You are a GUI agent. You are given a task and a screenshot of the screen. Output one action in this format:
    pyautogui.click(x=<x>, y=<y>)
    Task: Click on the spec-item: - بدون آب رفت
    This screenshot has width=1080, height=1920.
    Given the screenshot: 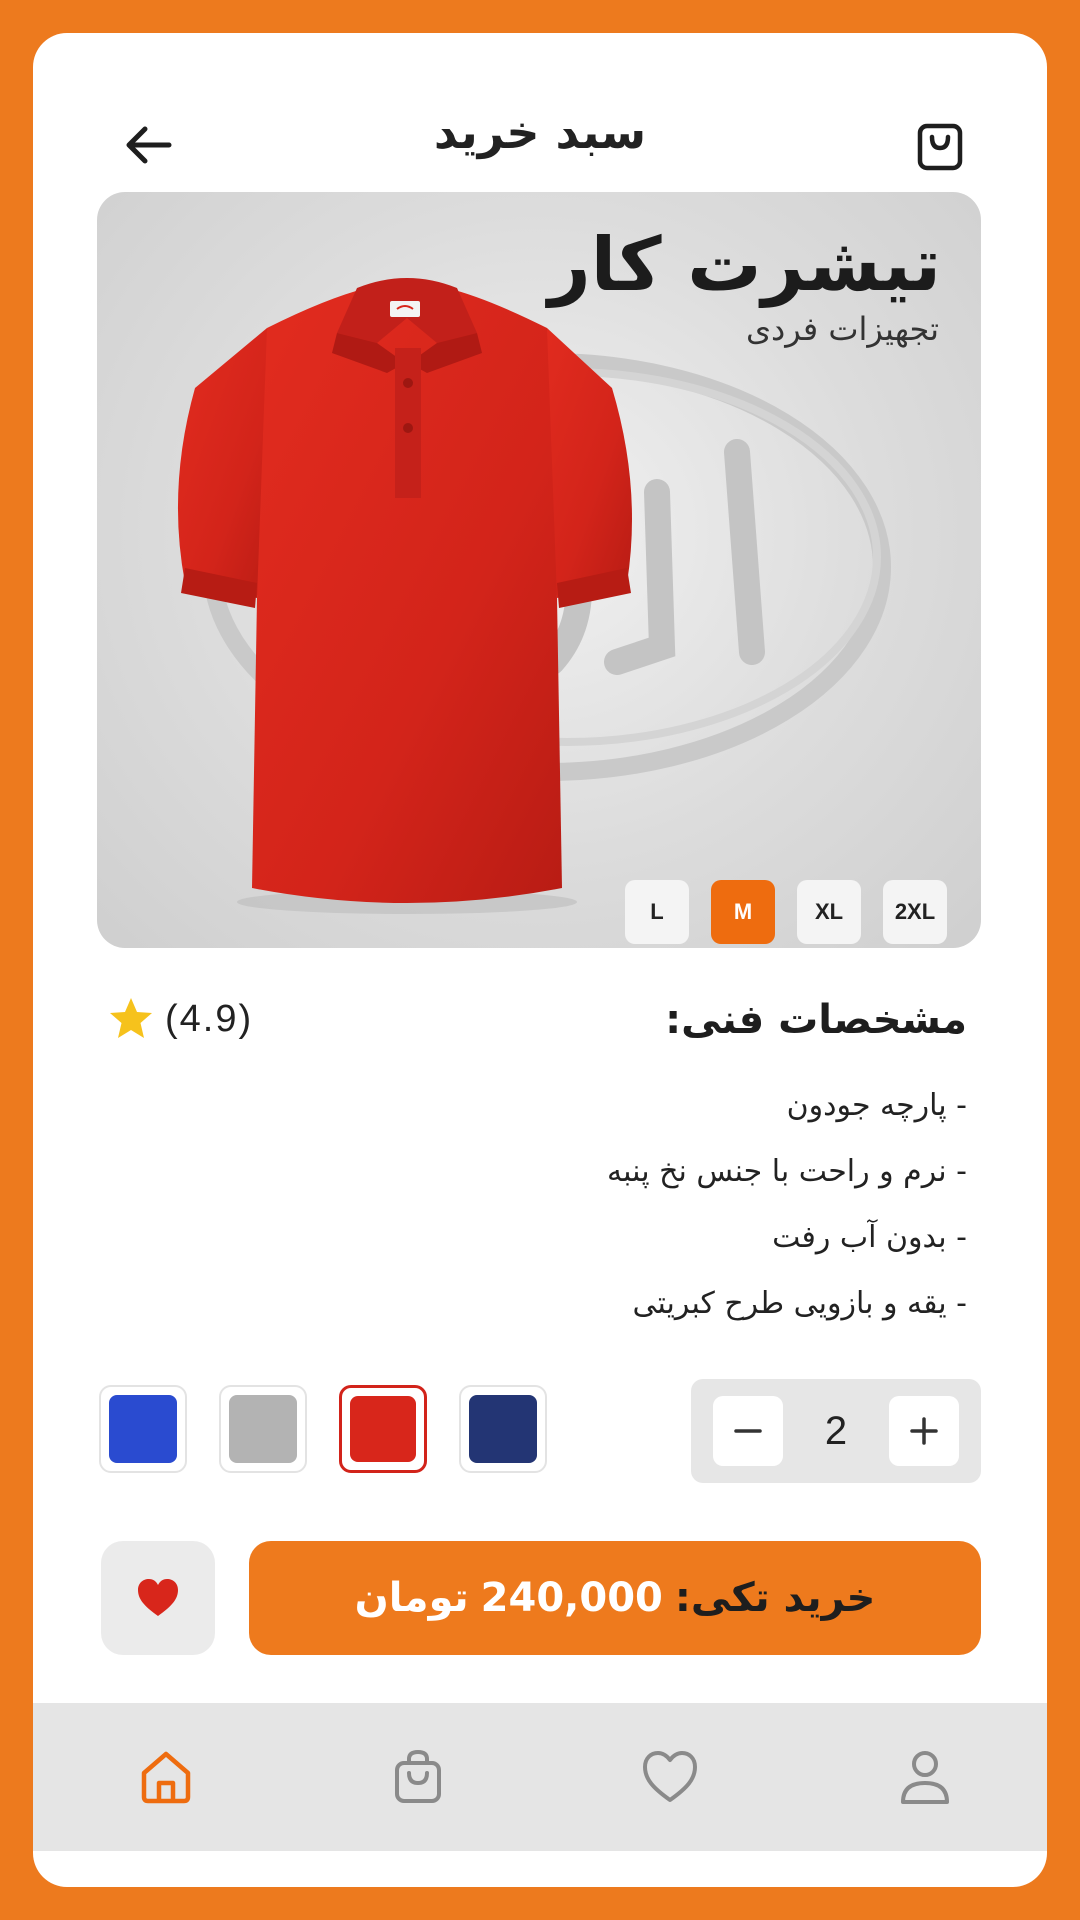 What is the action you would take?
    pyautogui.click(x=869, y=1237)
    